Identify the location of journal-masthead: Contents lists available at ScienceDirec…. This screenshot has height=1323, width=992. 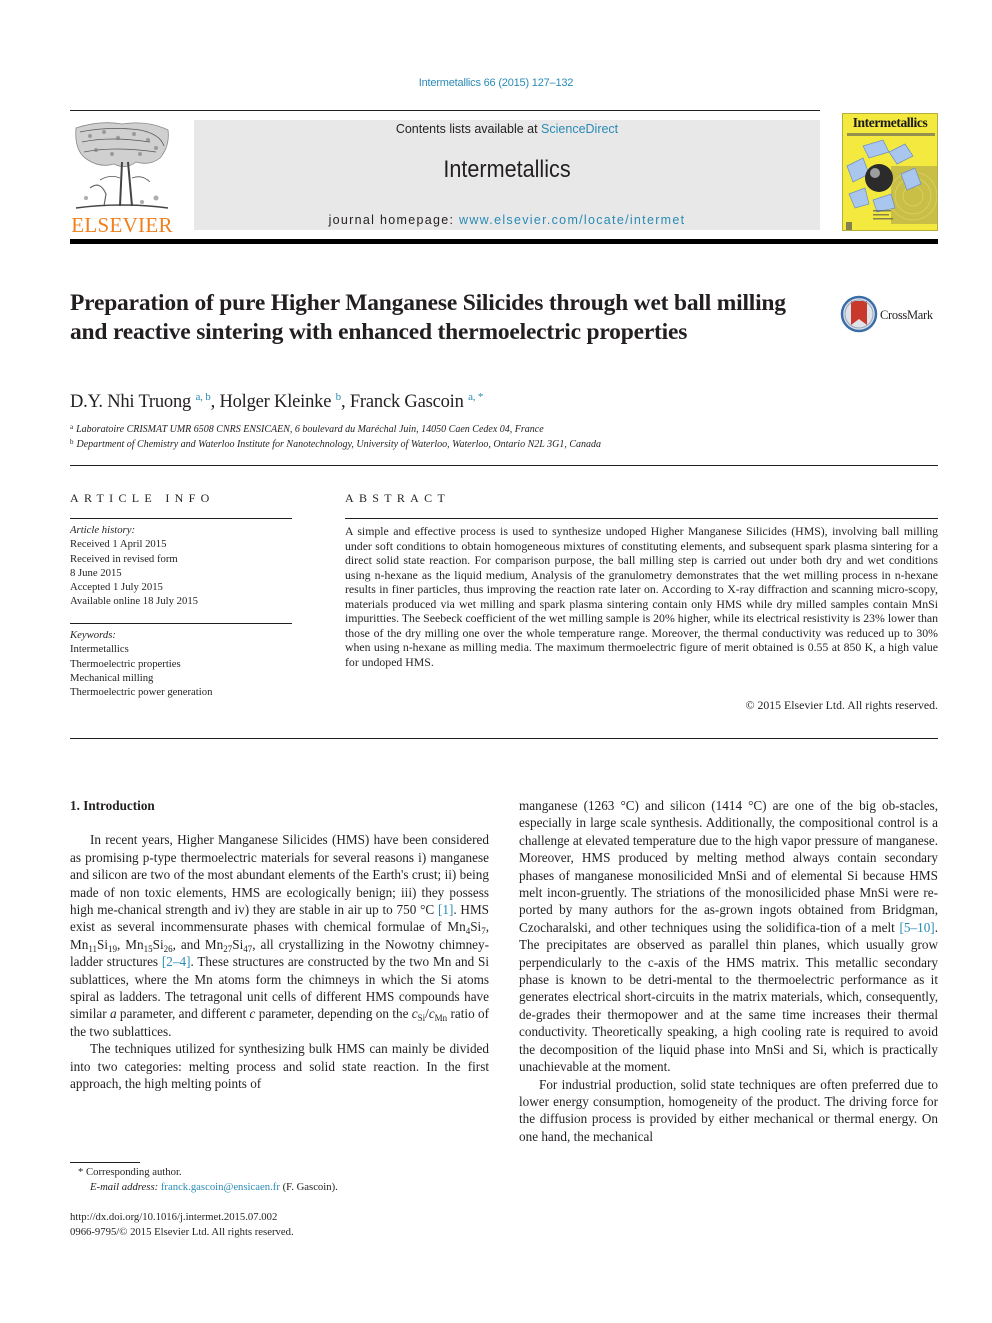
(507, 175).